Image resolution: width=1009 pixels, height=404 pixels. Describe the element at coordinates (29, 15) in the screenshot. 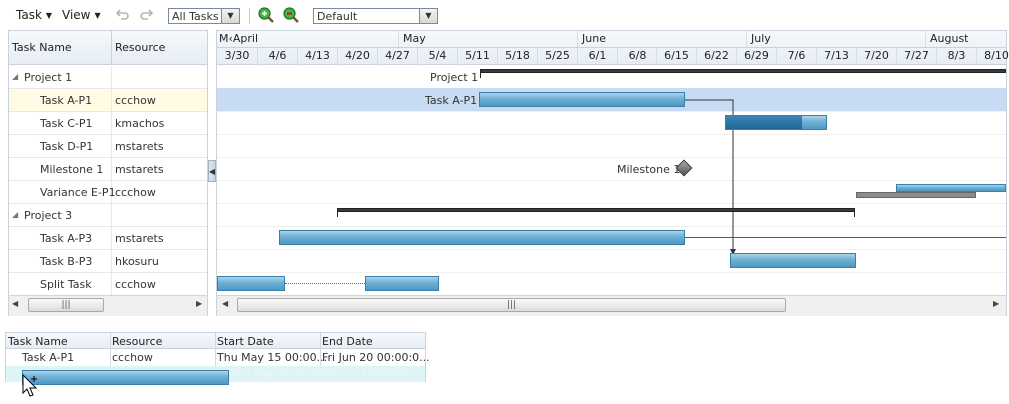

I see `task-menu-label: Task` at that location.